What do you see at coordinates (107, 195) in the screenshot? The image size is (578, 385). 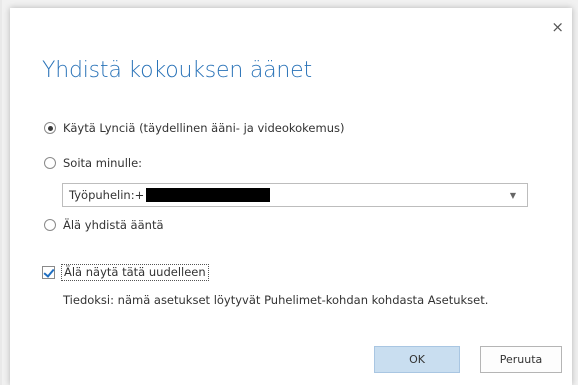 I see `phone-select-value: Työpuhelin:+` at bounding box center [107, 195].